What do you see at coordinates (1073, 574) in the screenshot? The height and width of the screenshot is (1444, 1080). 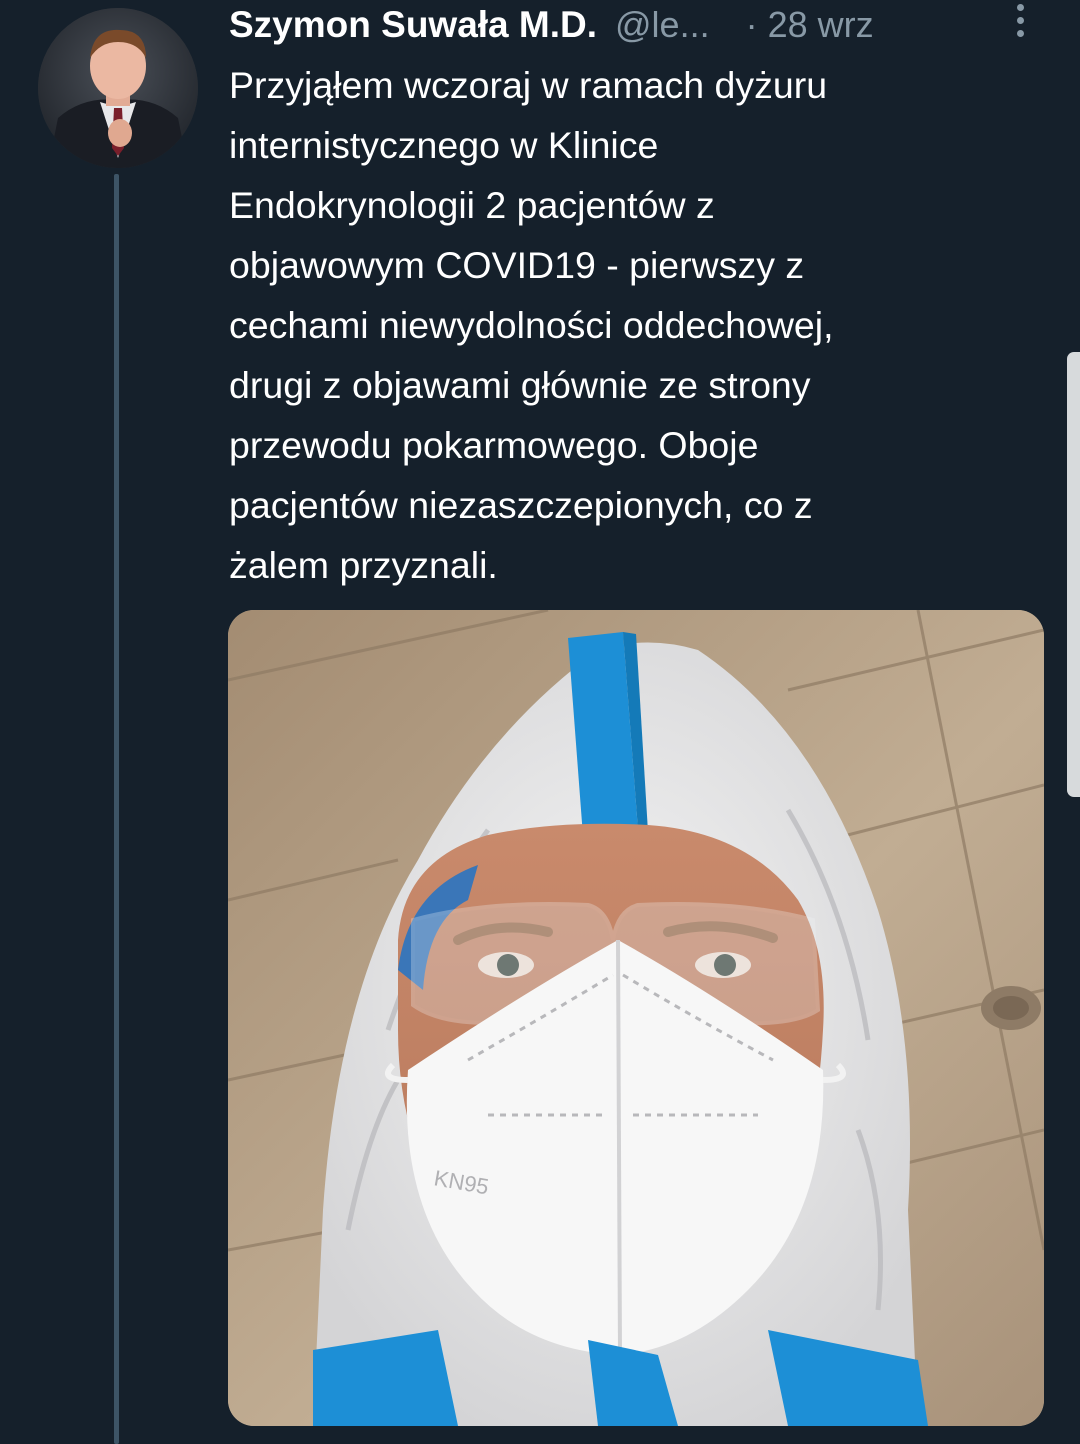 I see `scrollbar` at bounding box center [1073, 574].